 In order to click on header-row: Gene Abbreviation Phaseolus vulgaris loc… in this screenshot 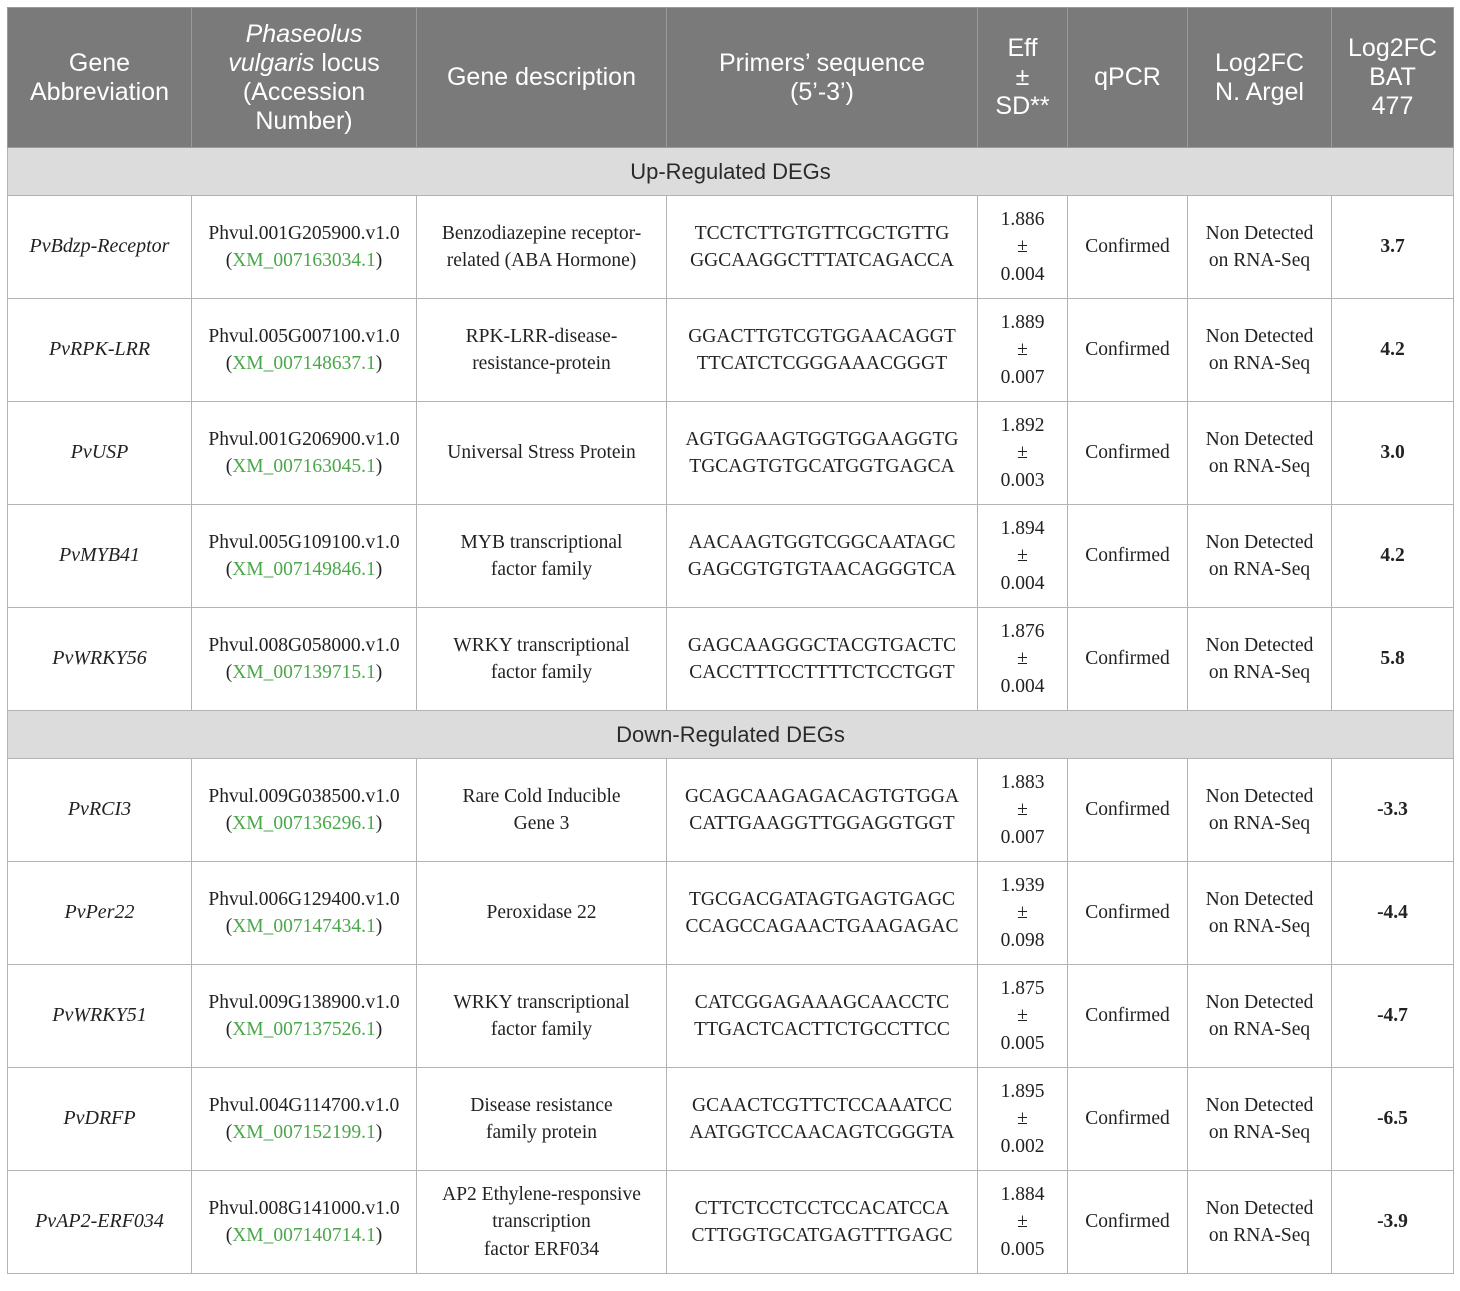, I will do `click(730, 77)`.